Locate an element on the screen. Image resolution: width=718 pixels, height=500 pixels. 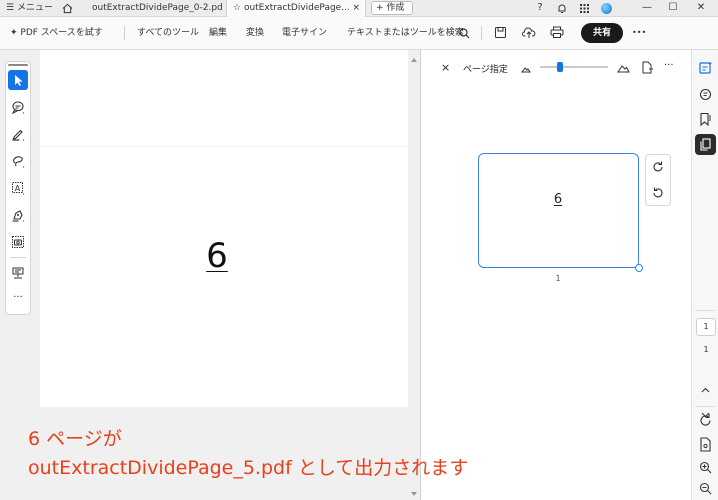
organize-pages-tab is located at coordinates (705, 144).